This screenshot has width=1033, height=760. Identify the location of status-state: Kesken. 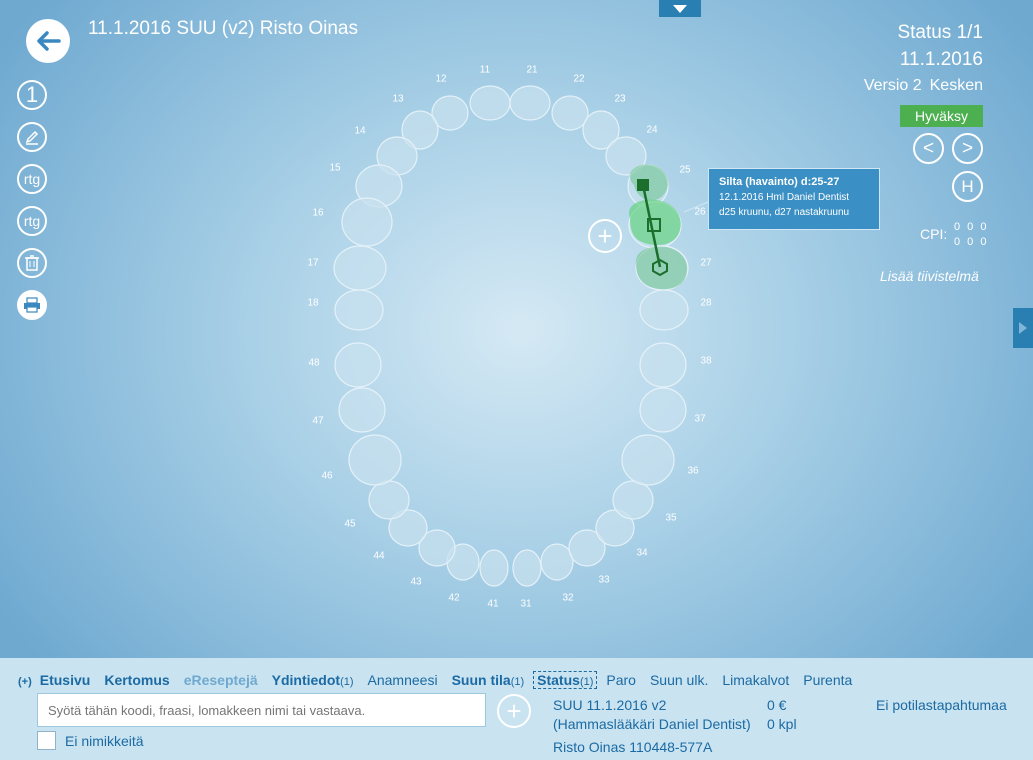
(956, 85).